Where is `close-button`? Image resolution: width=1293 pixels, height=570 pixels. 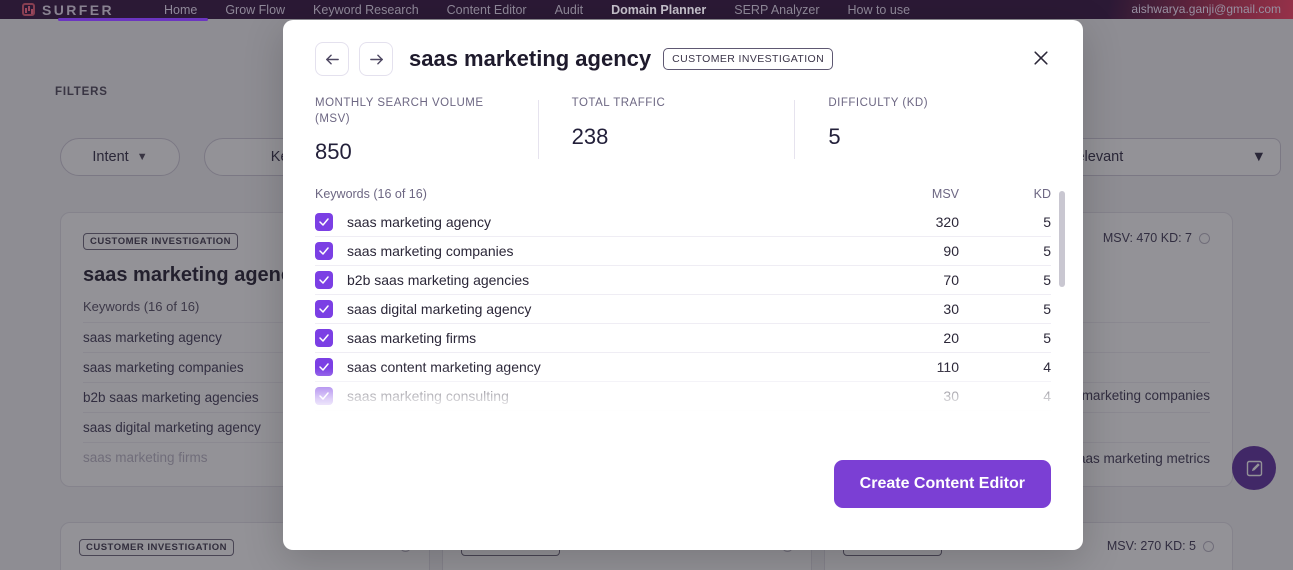
close-button is located at coordinates (1041, 58).